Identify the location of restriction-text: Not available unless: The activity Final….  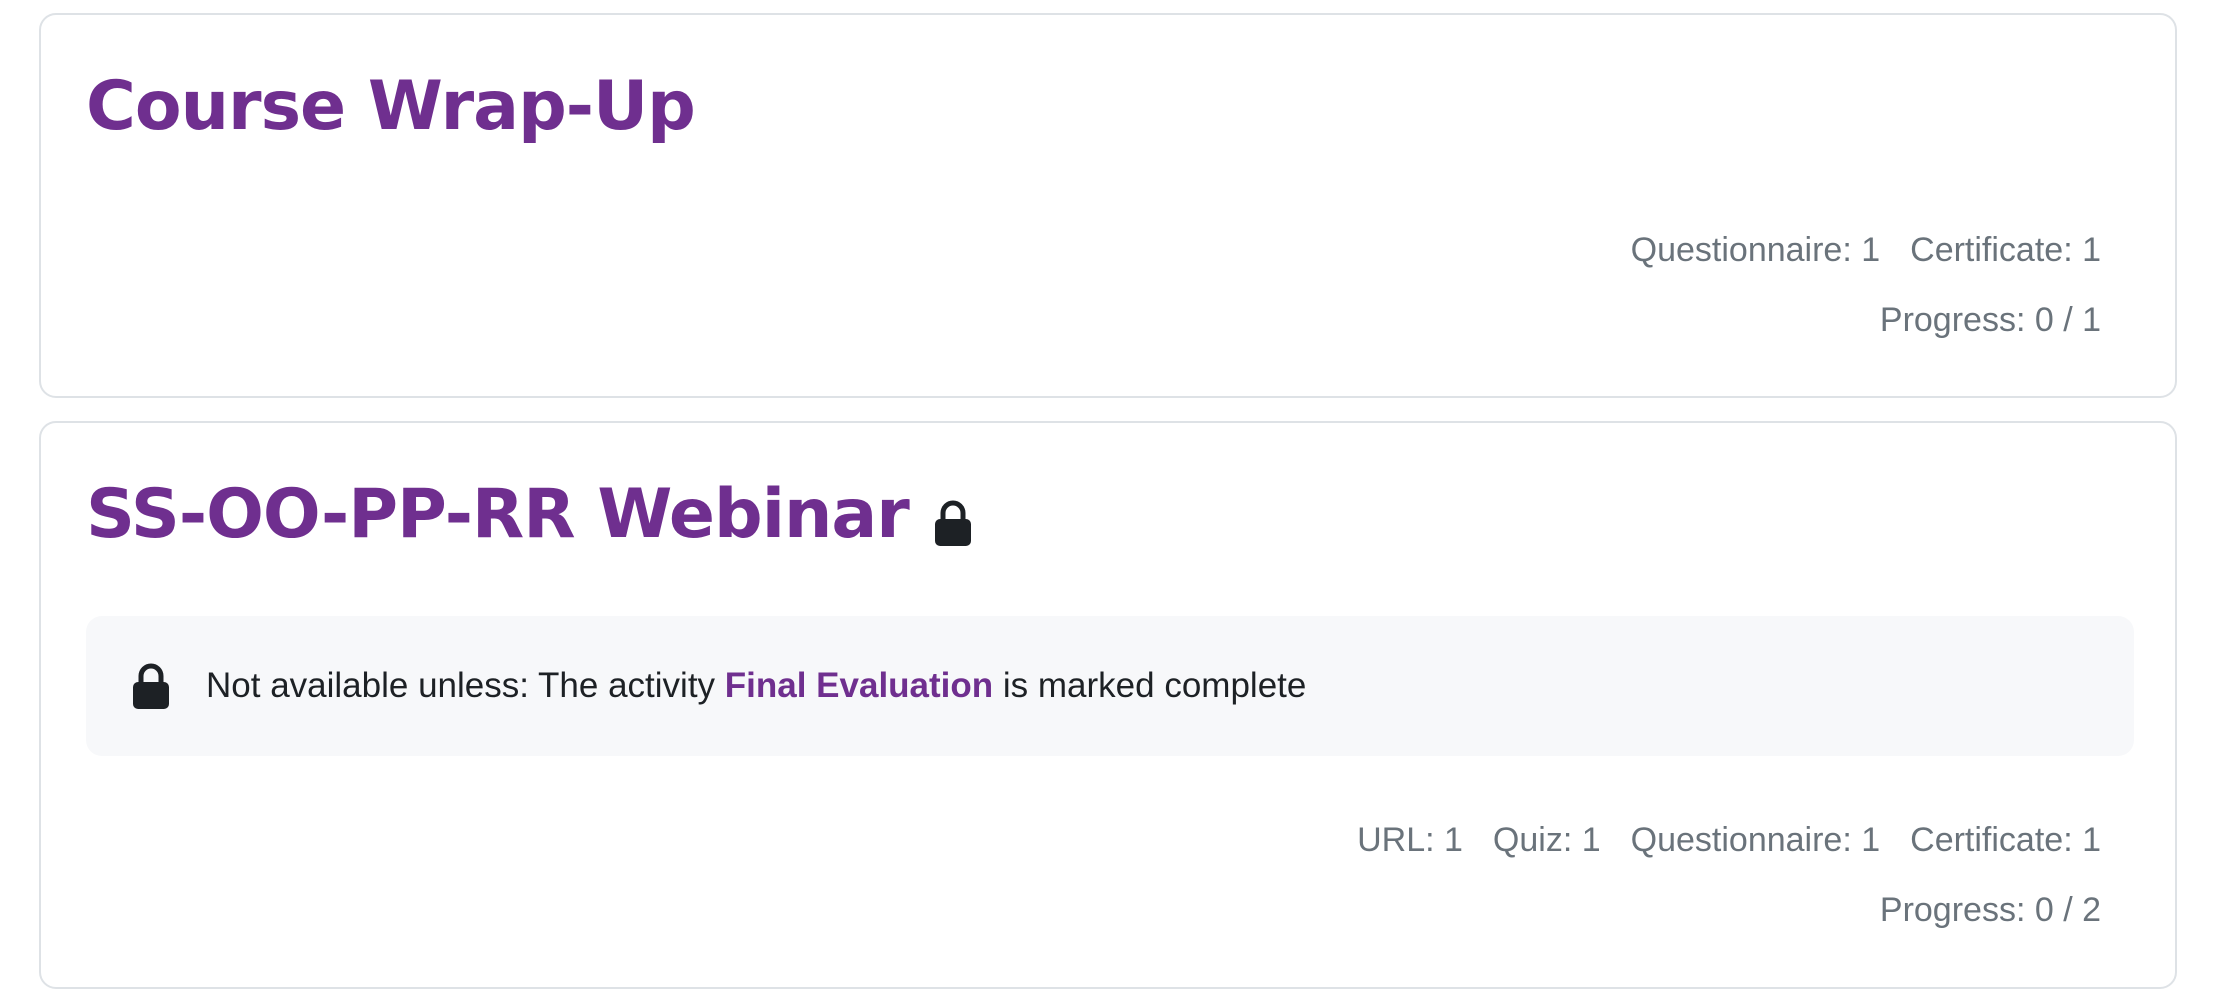
(756, 686).